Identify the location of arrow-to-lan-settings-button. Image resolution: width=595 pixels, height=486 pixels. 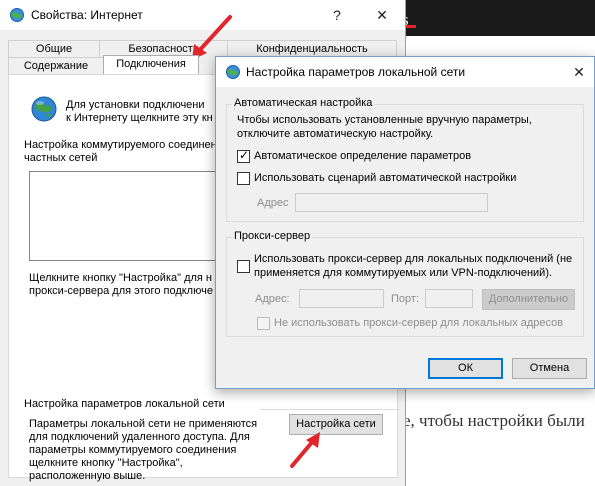
(305, 450).